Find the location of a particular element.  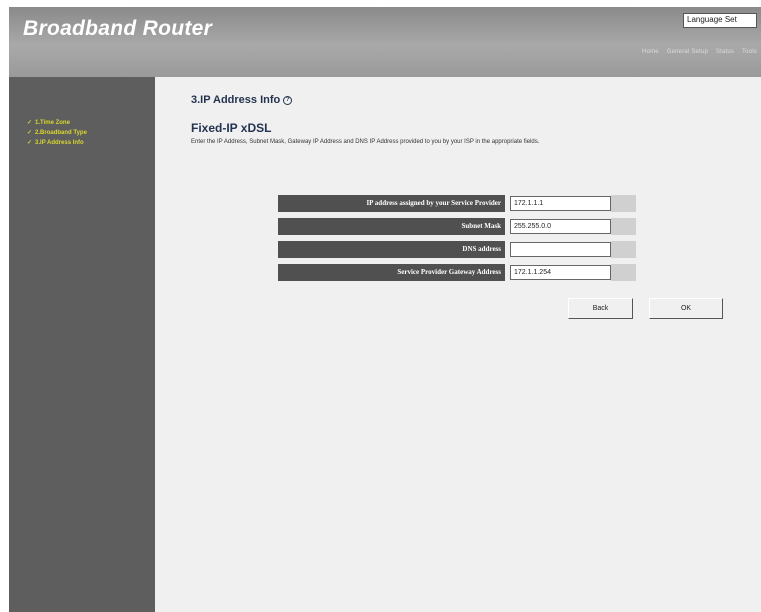

top-nav-home: Home is located at coordinates (650, 52).